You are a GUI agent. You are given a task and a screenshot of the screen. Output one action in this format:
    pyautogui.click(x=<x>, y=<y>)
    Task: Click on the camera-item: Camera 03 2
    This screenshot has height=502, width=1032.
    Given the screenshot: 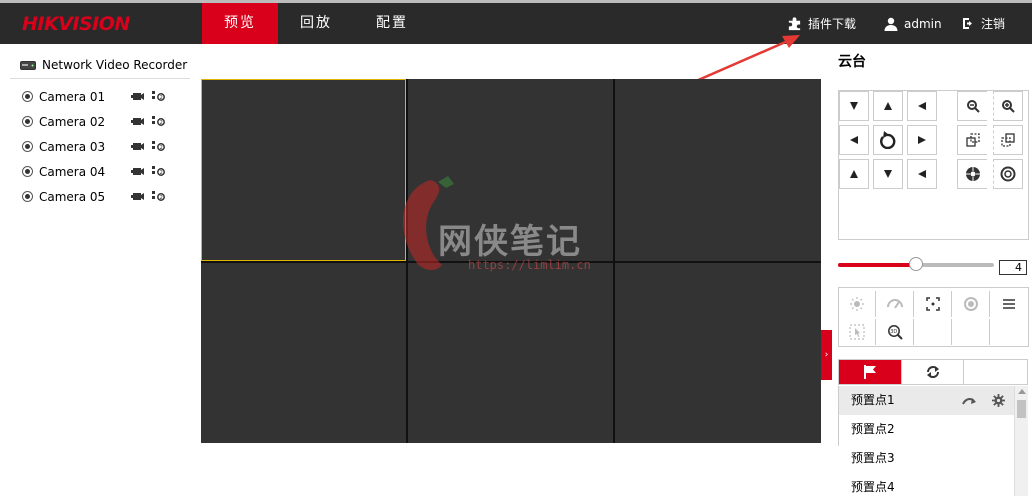 What is the action you would take?
    pyautogui.click(x=100, y=146)
    